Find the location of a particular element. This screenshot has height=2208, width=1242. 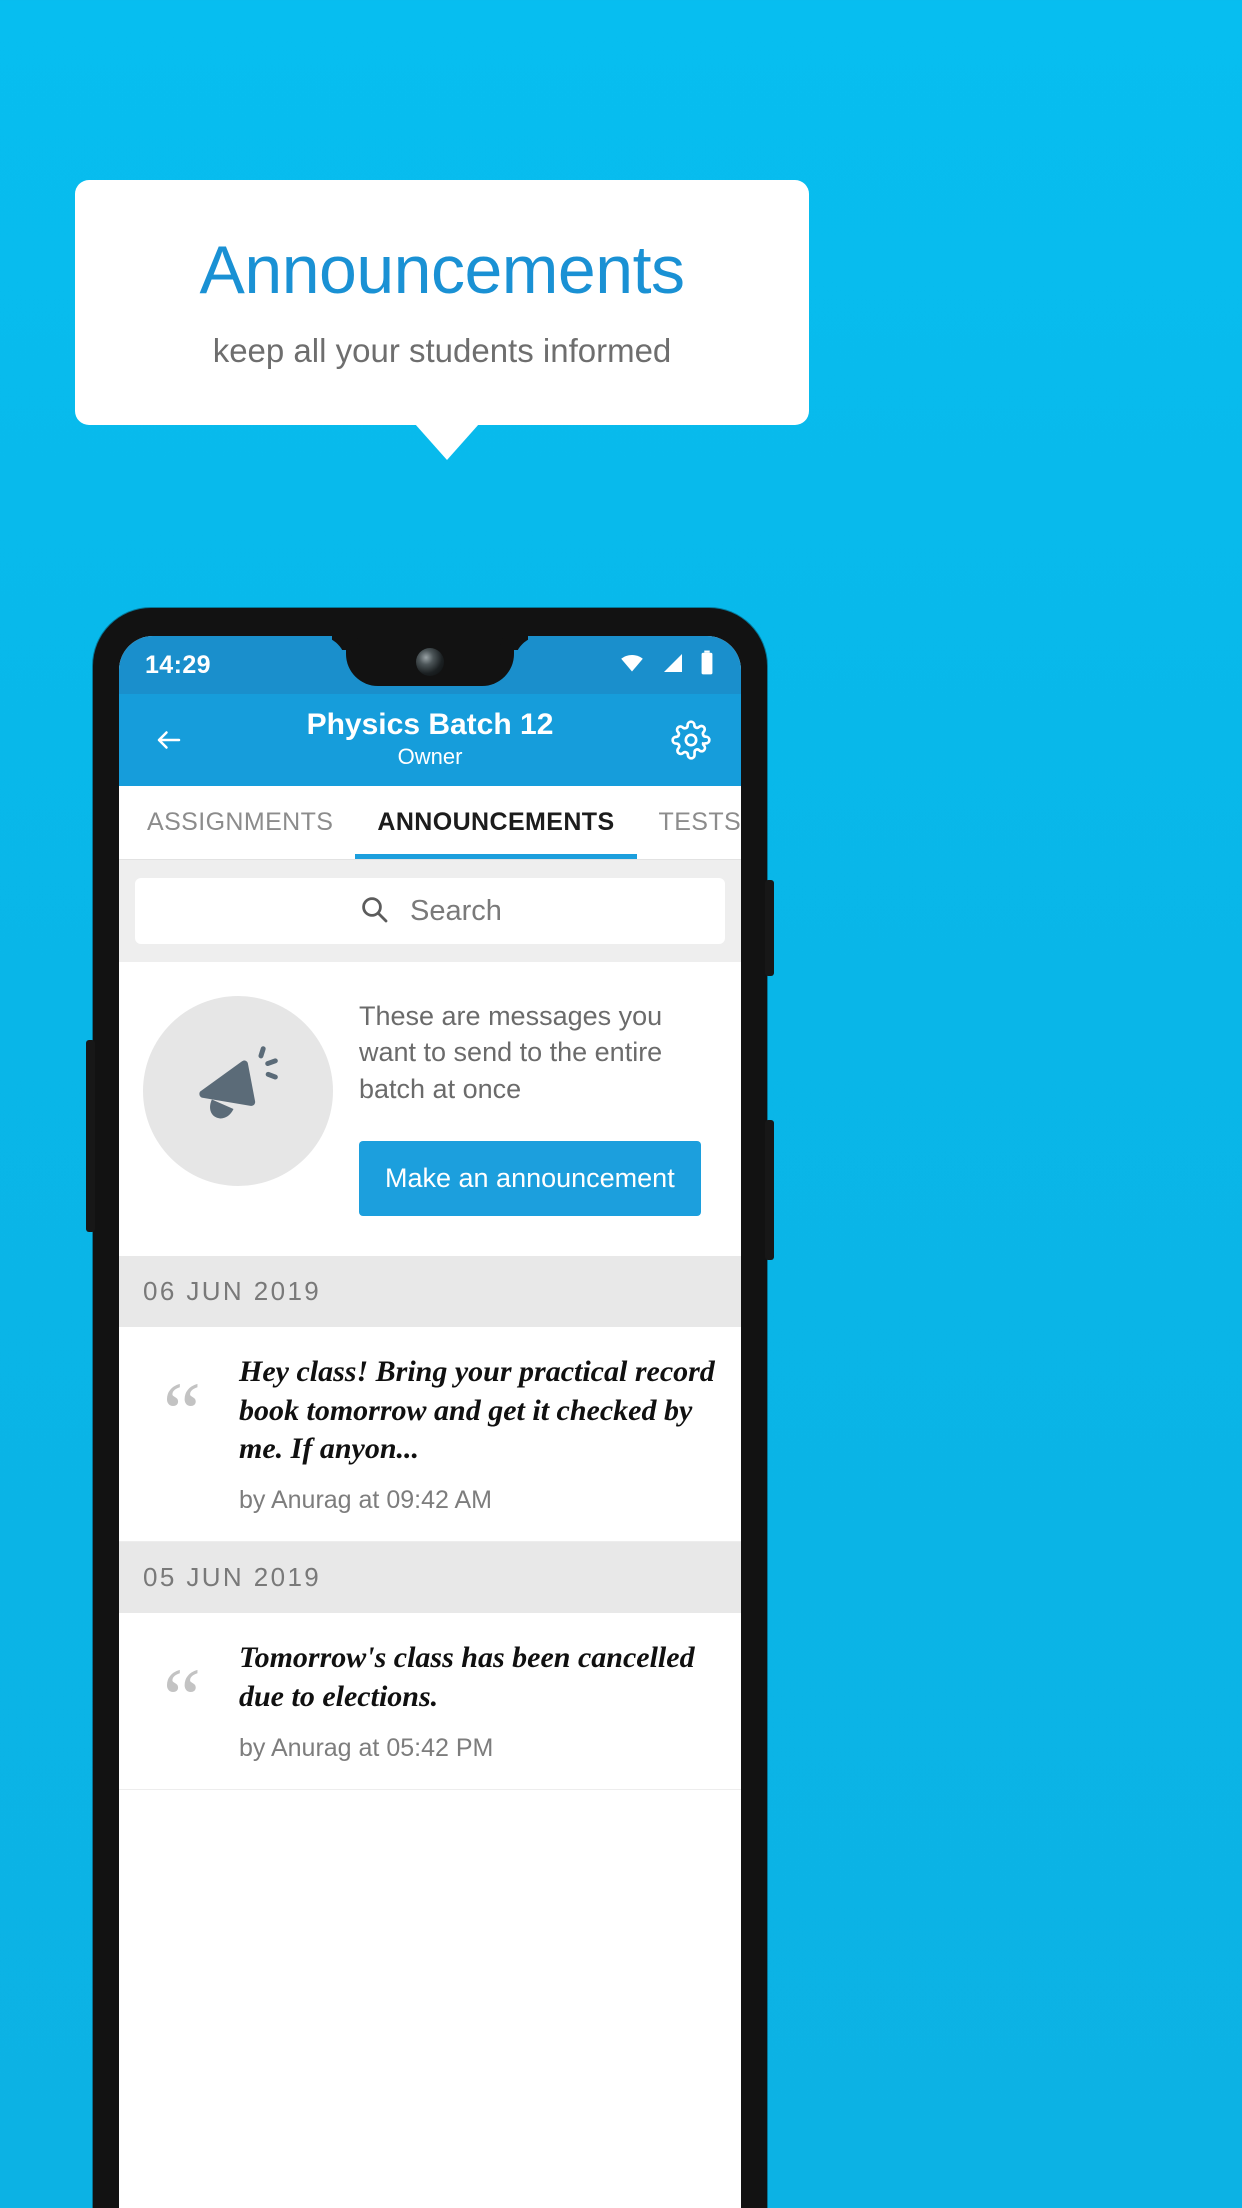

wifi-icon is located at coordinates (632, 665).